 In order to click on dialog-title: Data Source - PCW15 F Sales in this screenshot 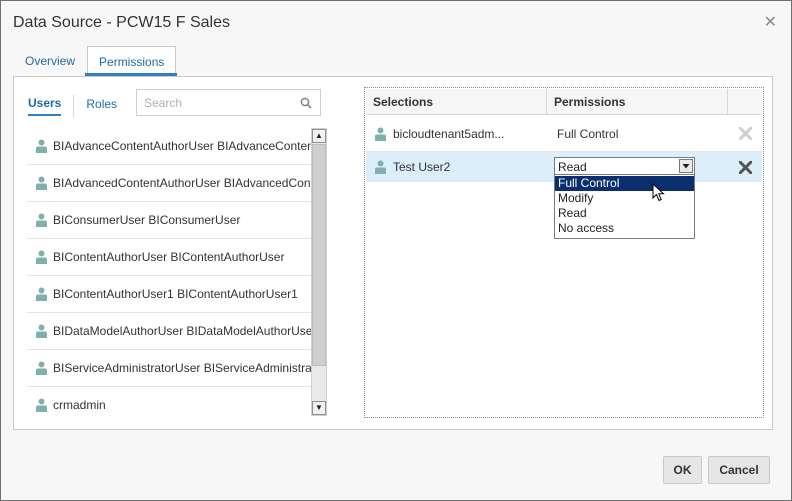, I will do `click(121, 22)`.